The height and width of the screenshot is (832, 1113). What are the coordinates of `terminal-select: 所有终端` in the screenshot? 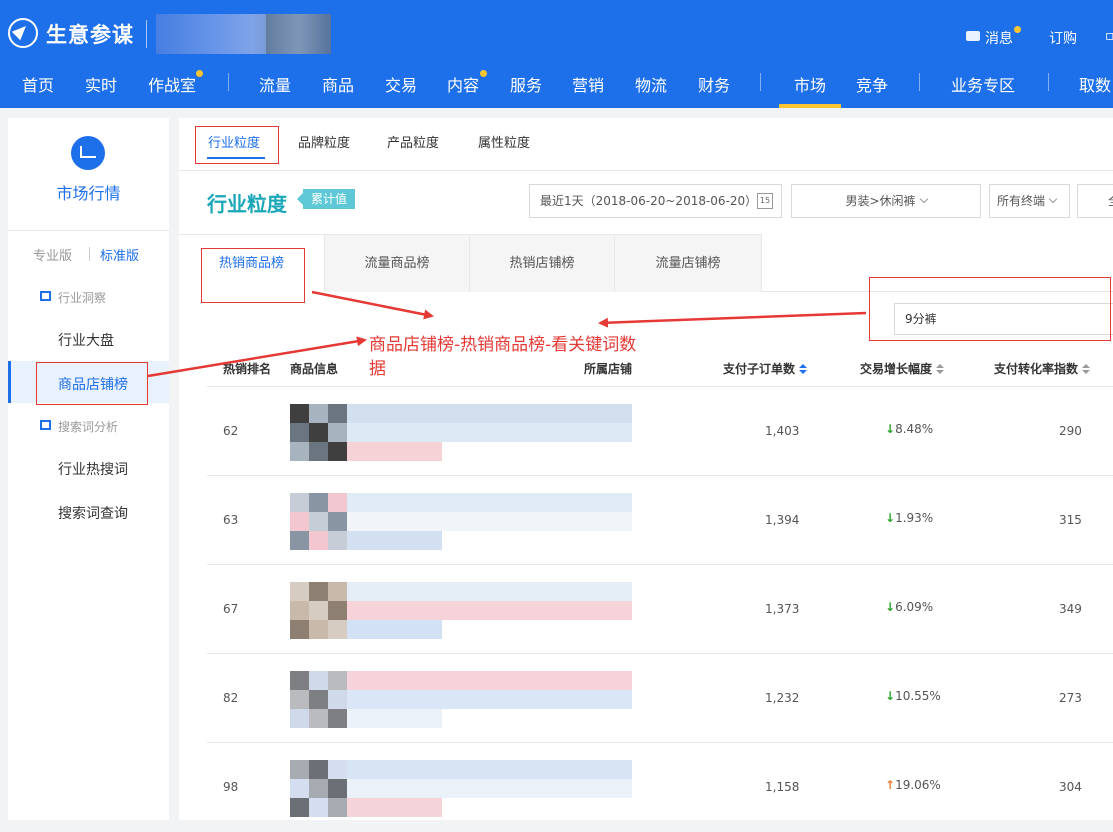 It's located at (1029, 201).